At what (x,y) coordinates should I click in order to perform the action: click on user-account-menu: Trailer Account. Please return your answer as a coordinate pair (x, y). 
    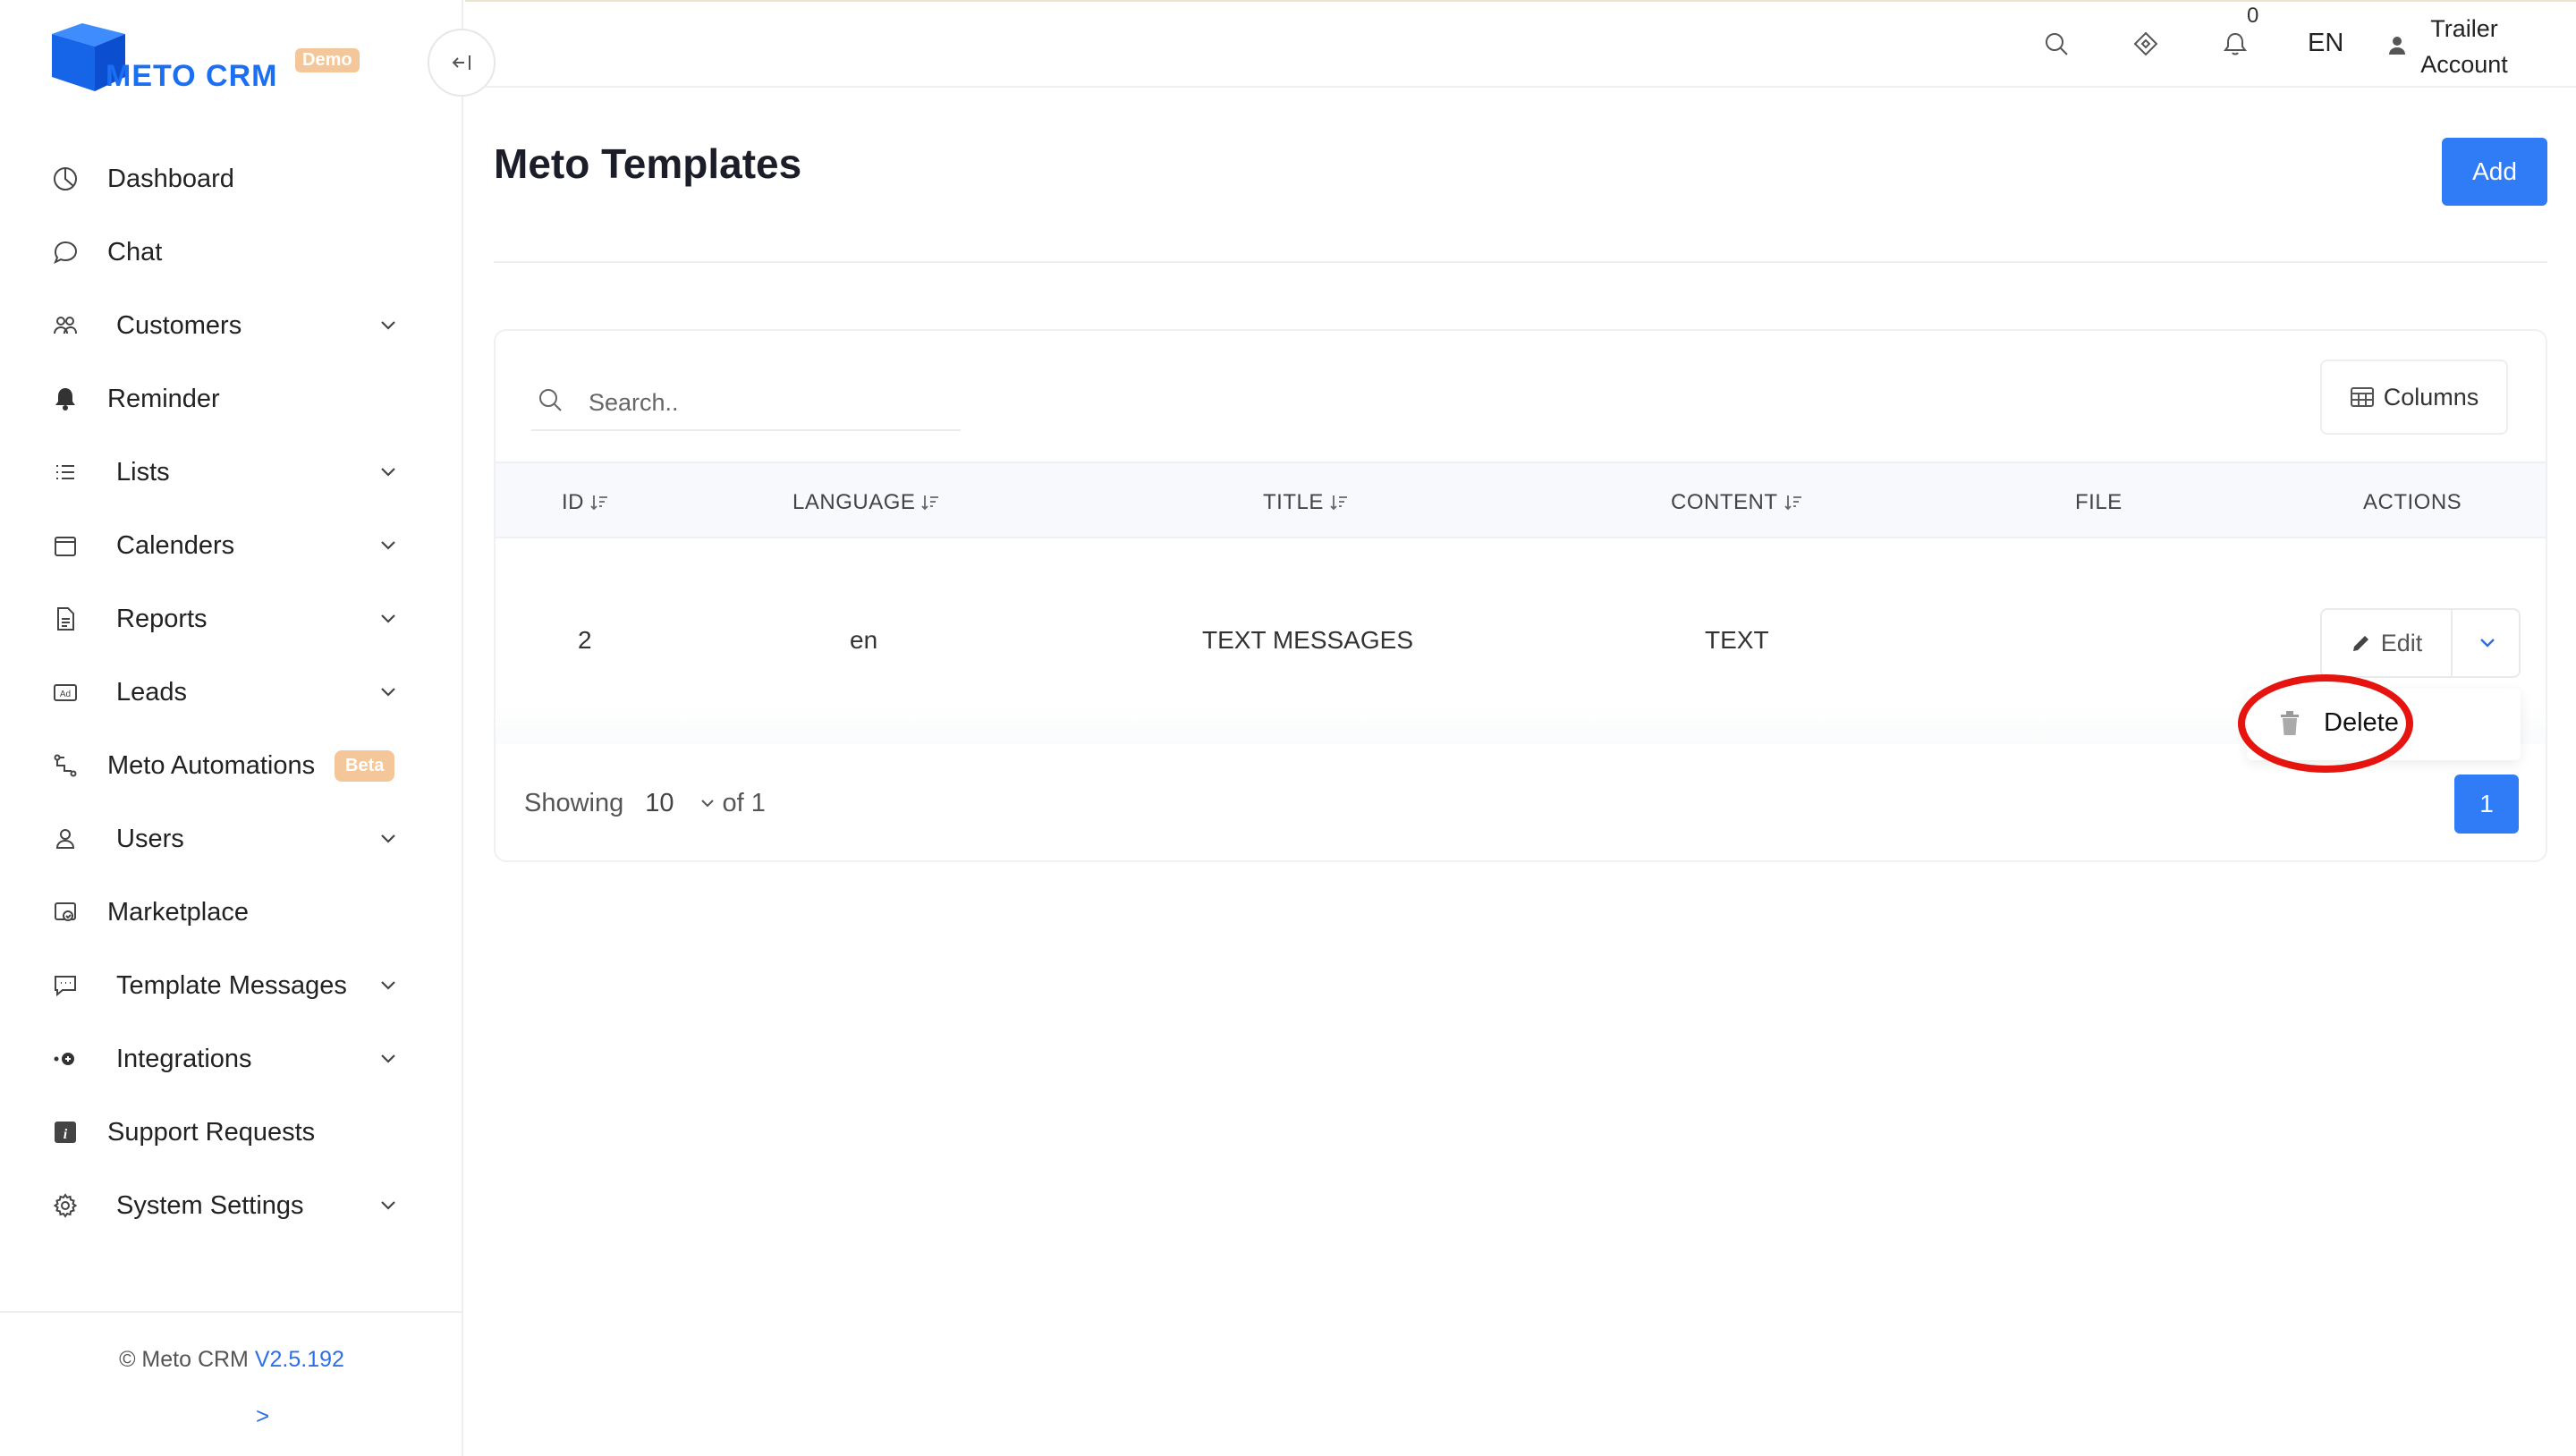
    Looking at the image, I should click on (2464, 46).